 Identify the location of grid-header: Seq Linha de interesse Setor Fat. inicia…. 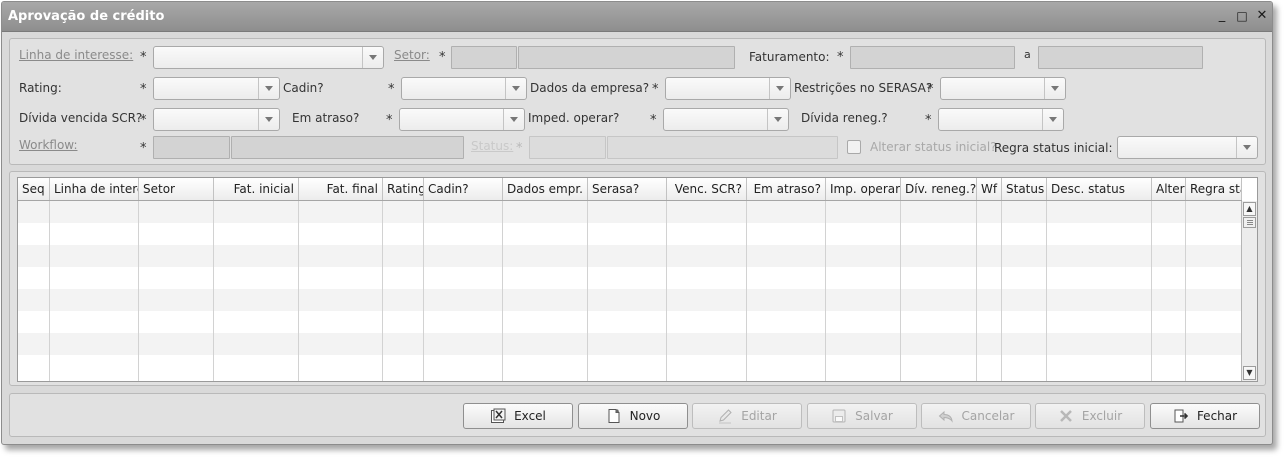
(630, 189).